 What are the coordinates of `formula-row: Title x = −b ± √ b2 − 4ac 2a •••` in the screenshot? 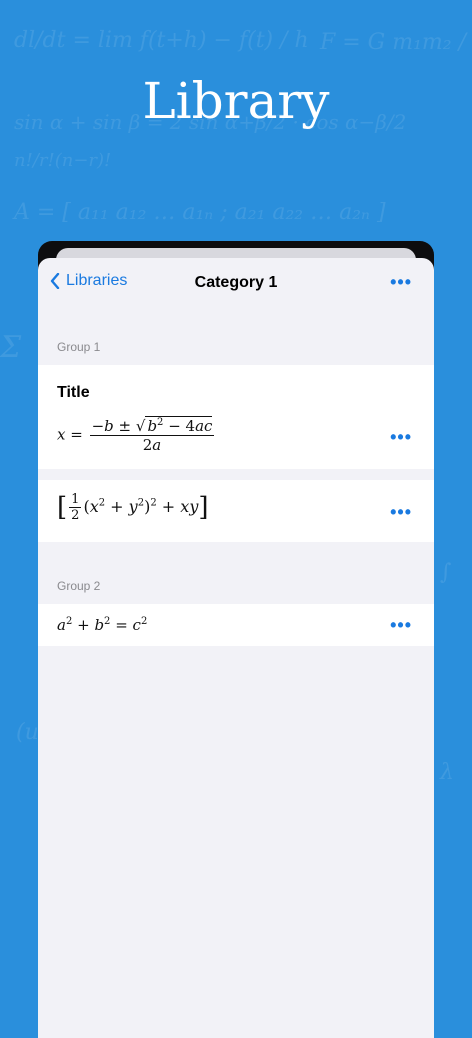 It's located at (236, 417).